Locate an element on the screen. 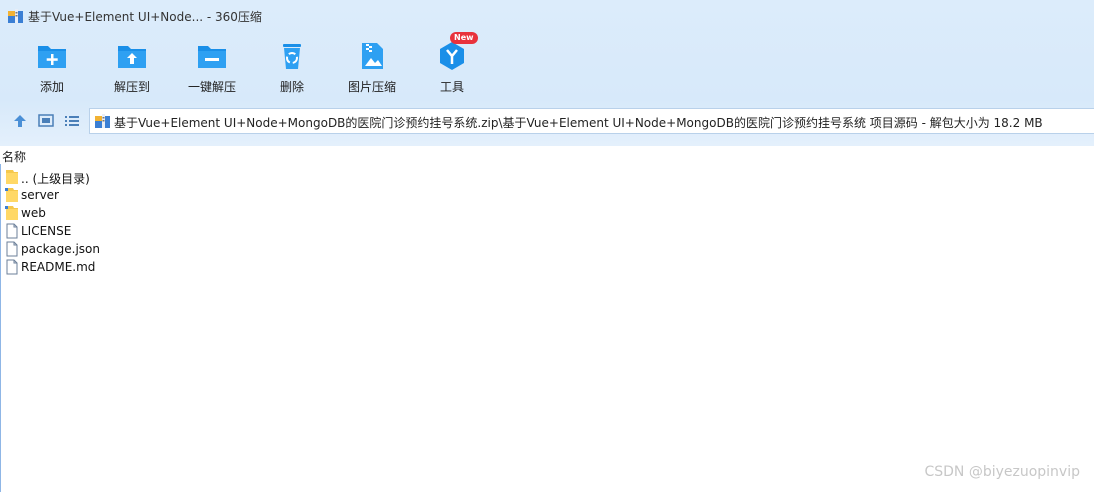 This screenshot has width=1094, height=492. archive-app-icon is located at coordinates (15, 16).